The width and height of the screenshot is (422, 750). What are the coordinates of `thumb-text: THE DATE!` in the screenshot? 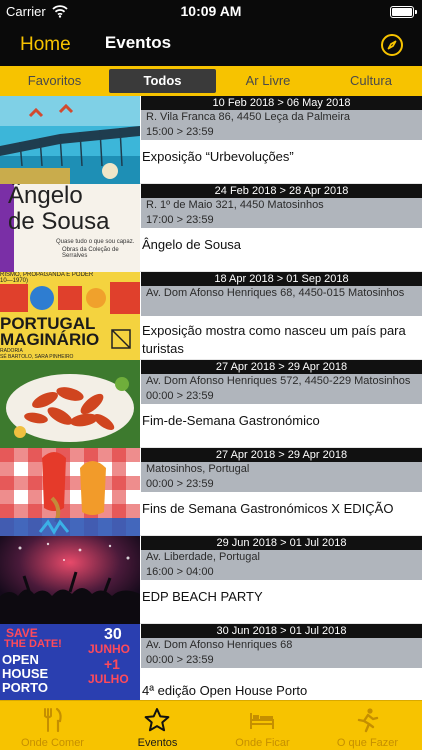 It's located at (33, 644).